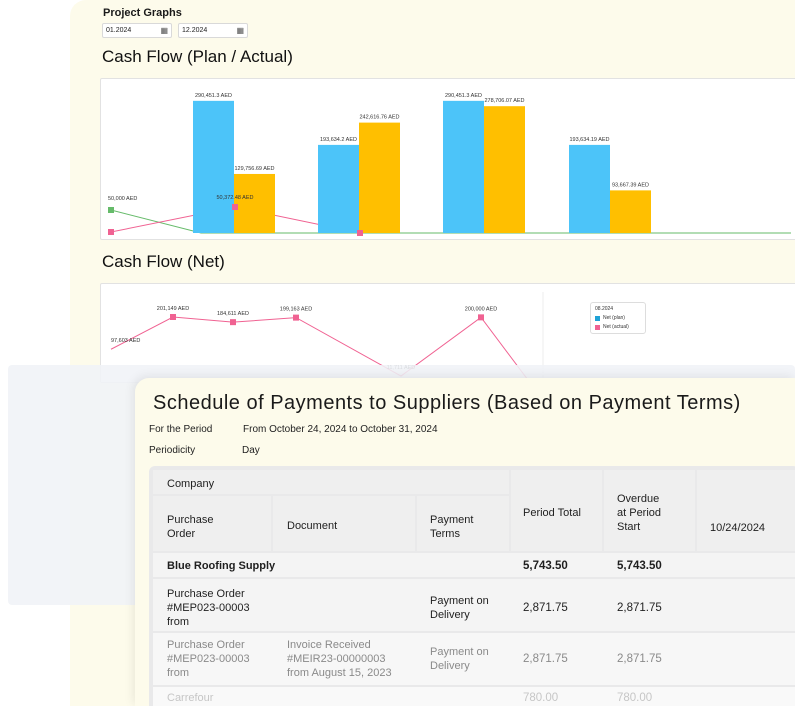 Image resolution: width=795 pixels, height=706 pixels. I want to click on legend-item-net-actual: Net (actual), so click(618, 327).